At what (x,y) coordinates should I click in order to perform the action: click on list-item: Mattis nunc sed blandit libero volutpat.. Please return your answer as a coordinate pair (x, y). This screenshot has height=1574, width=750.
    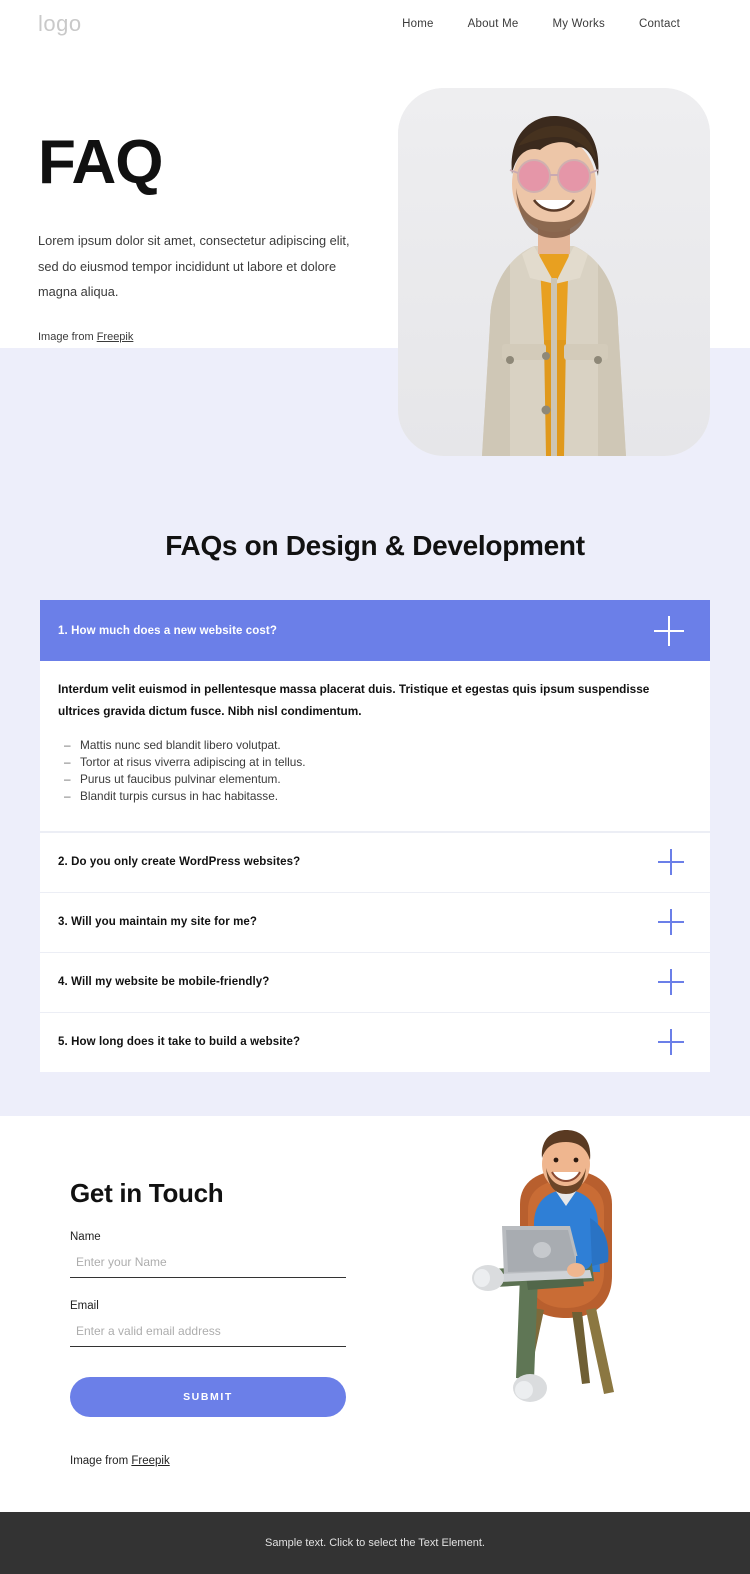
    Looking at the image, I should click on (369, 745).